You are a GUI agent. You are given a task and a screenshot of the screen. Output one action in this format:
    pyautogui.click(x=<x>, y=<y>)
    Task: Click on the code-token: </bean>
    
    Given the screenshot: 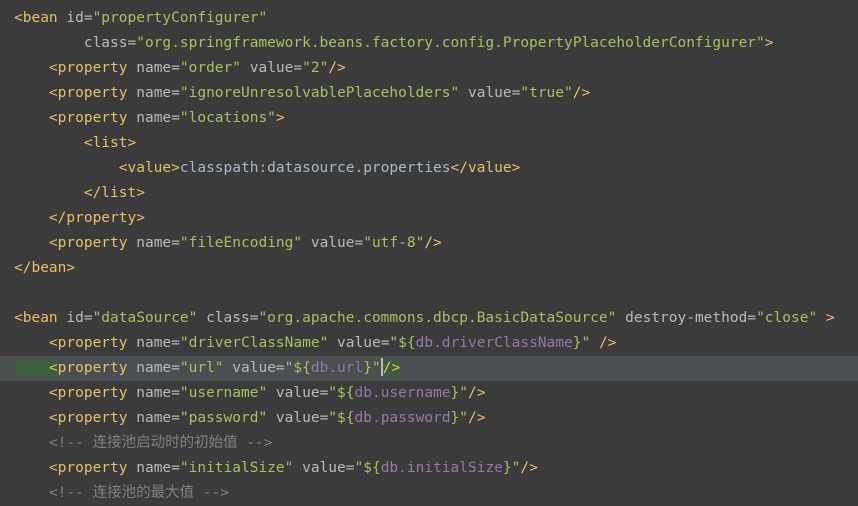 What is the action you would take?
    pyautogui.click(x=45, y=268)
    